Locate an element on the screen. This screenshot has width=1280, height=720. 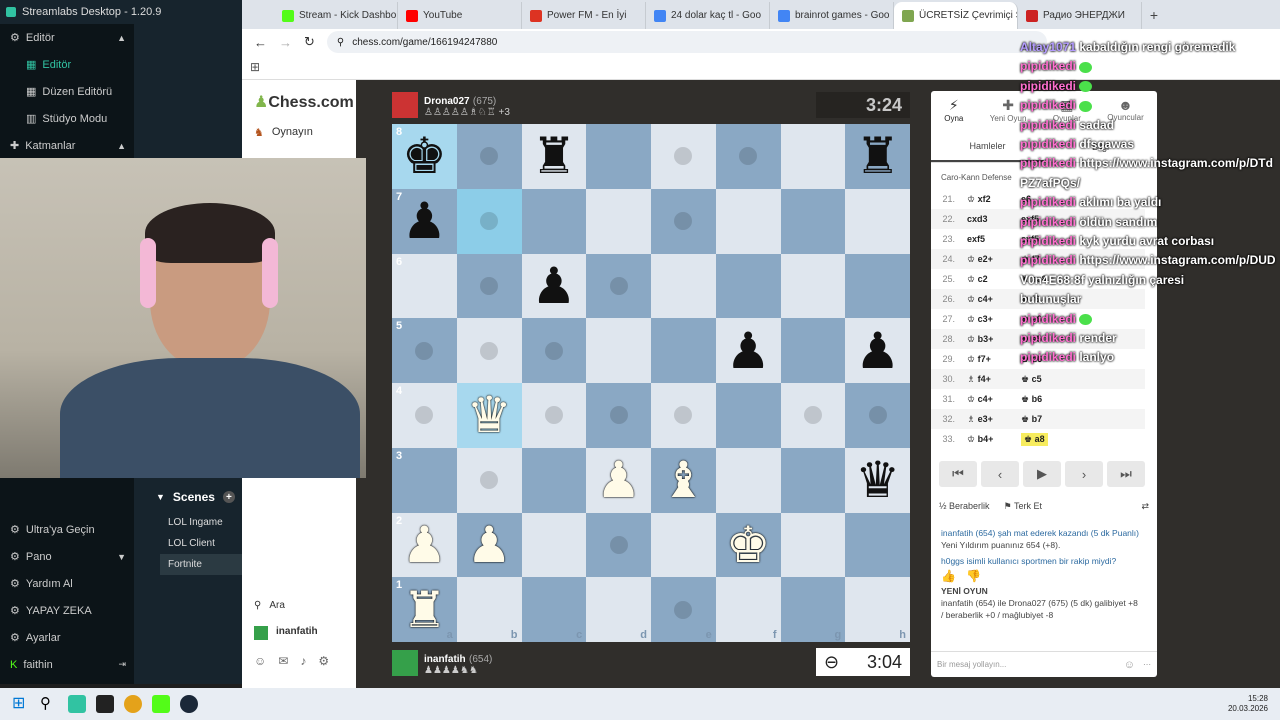
square-f1: f is located at coordinates (748, 609).